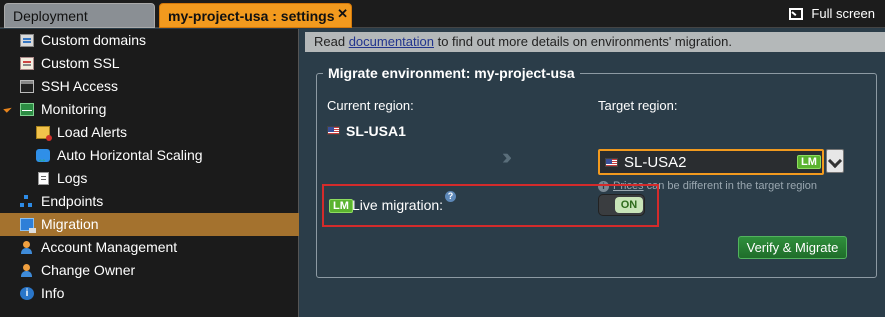 Image resolution: width=885 pixels, height=317 pixels. I want to click on target-region-select: SL-USA2 LM, so click(711, 162).